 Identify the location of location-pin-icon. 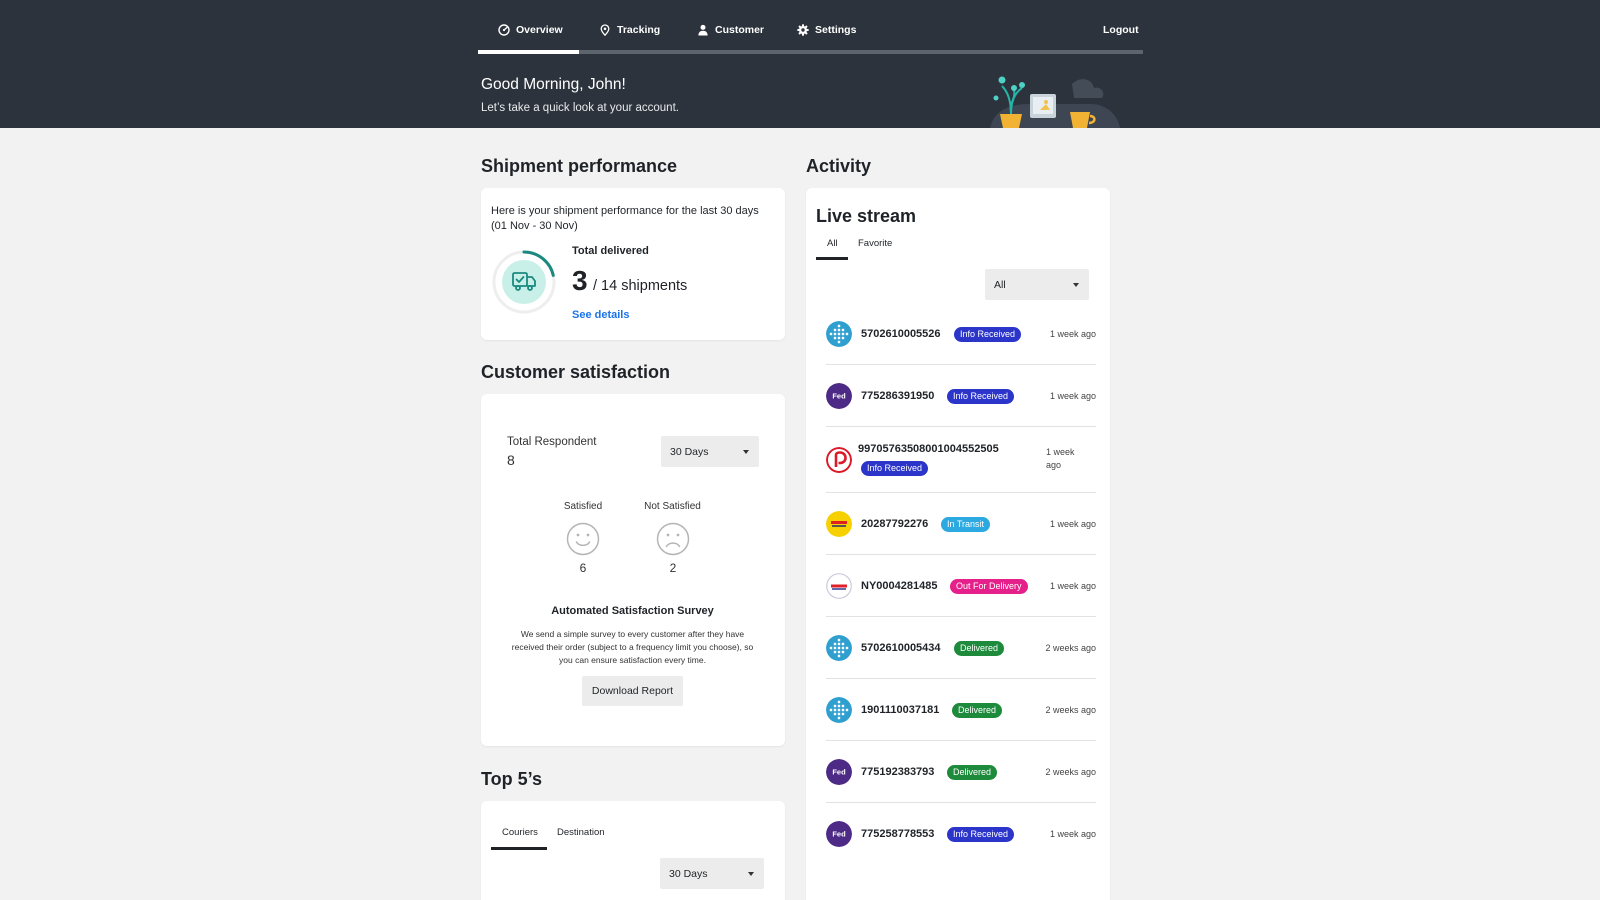
(605, 30).